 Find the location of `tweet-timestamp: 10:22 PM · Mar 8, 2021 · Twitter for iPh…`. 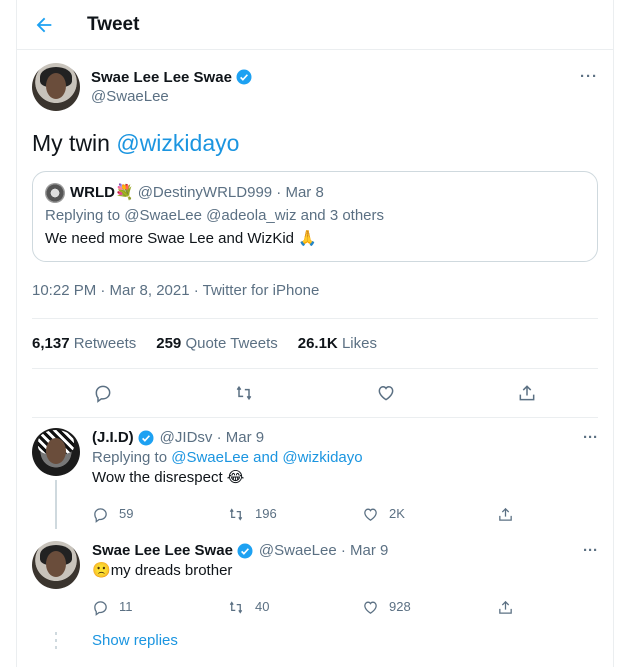

tweet-timestamp: 10:22 PM · Mar 8, 2021 · Twitter for iPh… is located at coordinates (315, 292).